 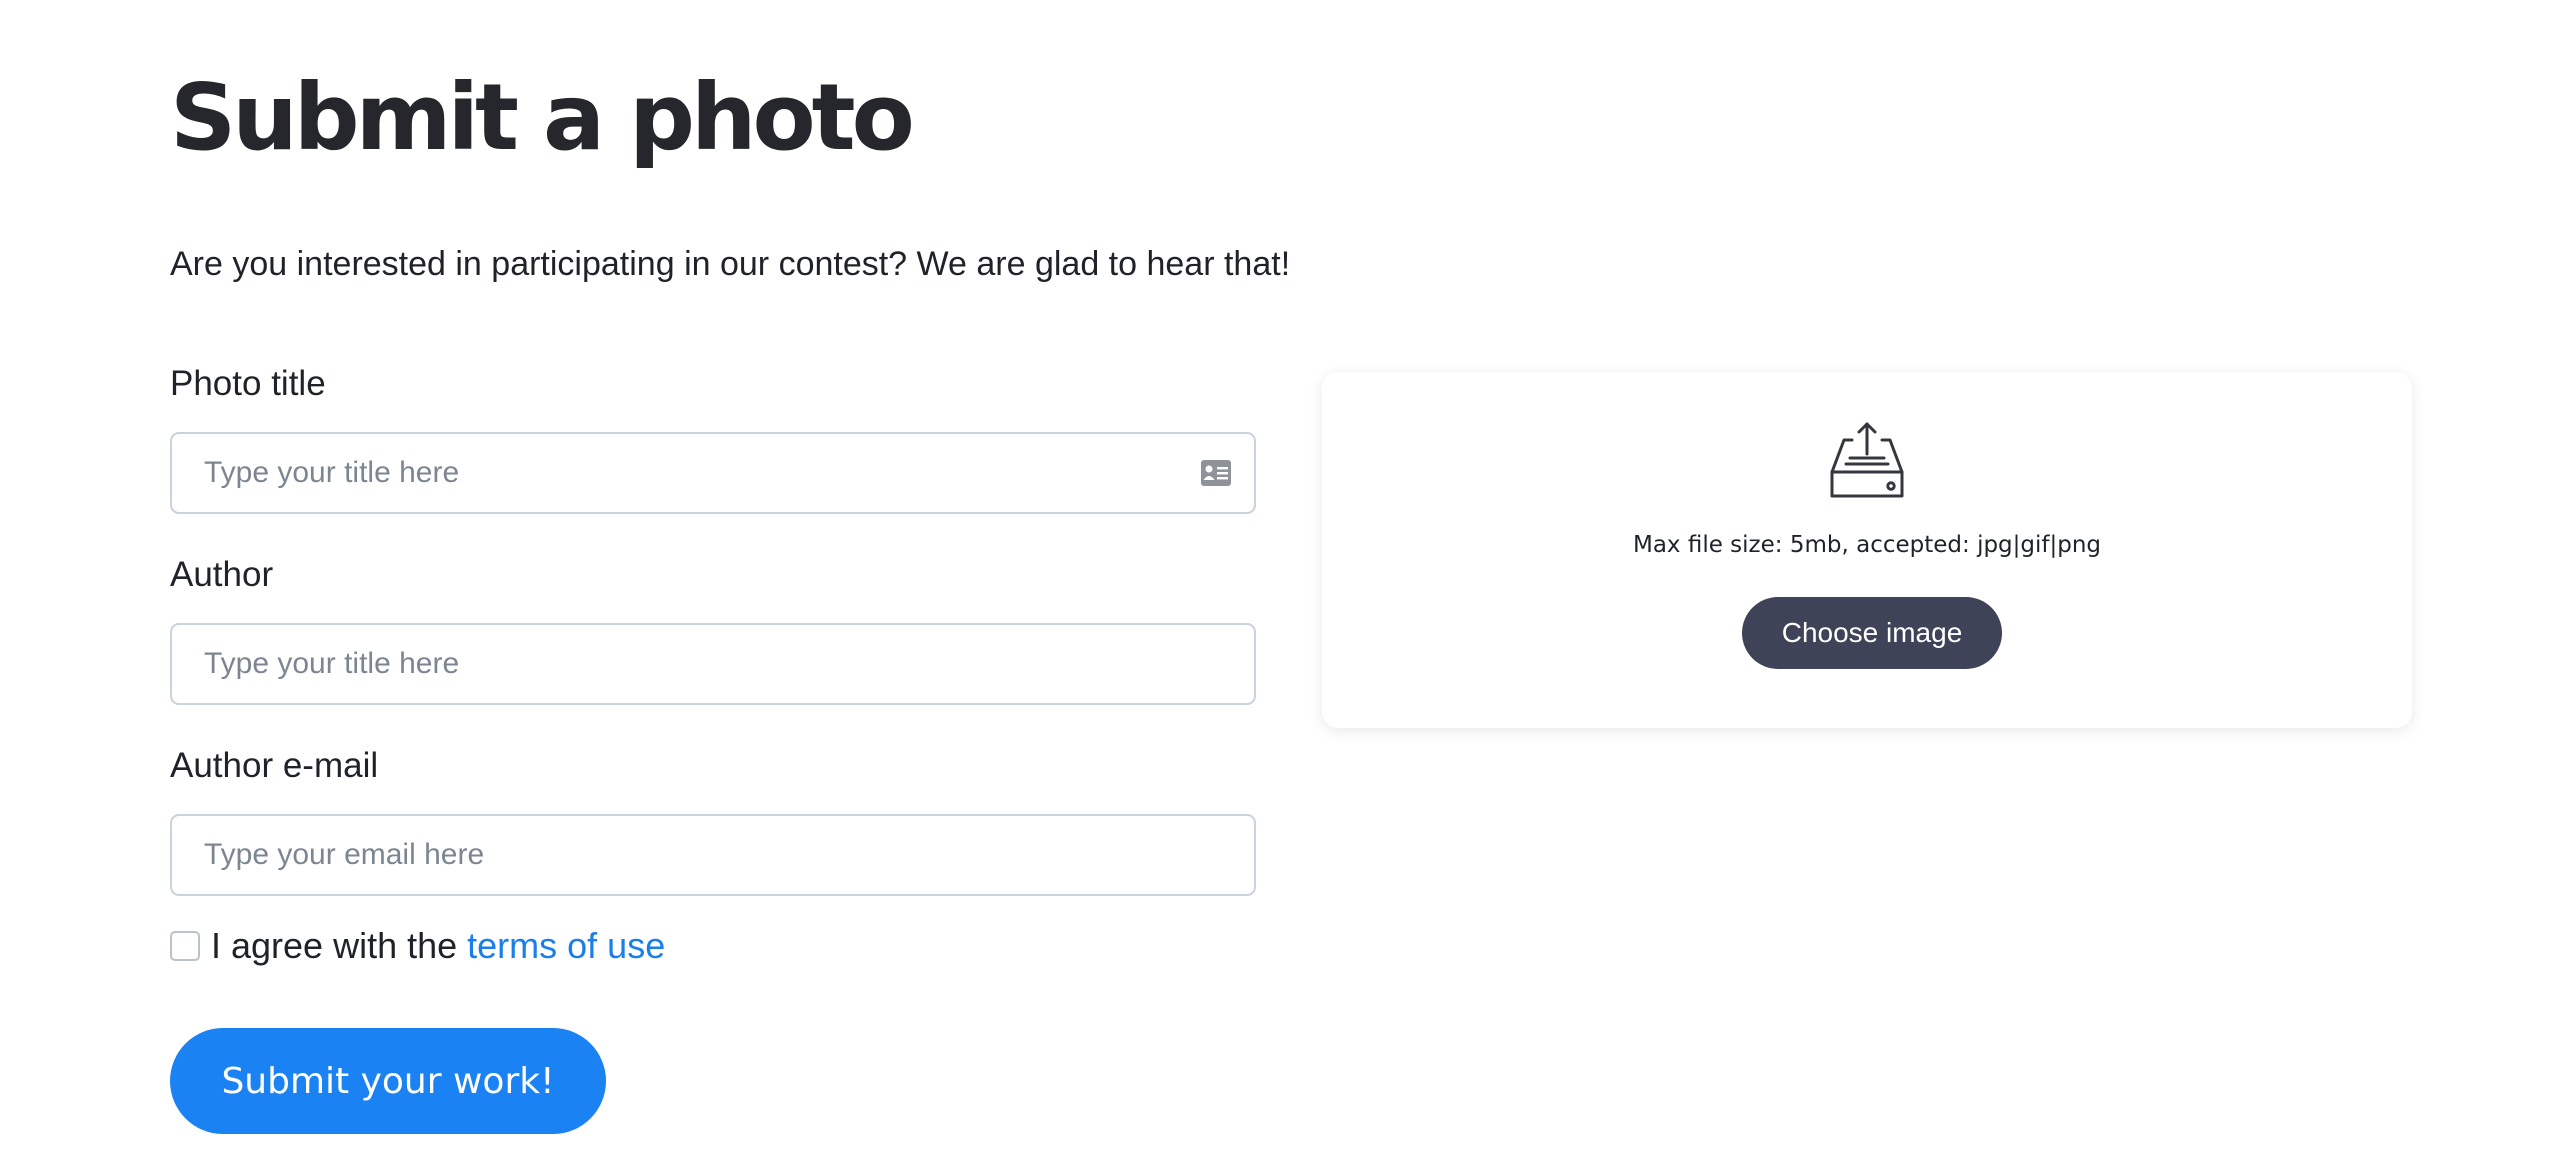 I want to click on terms-text: I agree with the, so click(x=339, y=945).